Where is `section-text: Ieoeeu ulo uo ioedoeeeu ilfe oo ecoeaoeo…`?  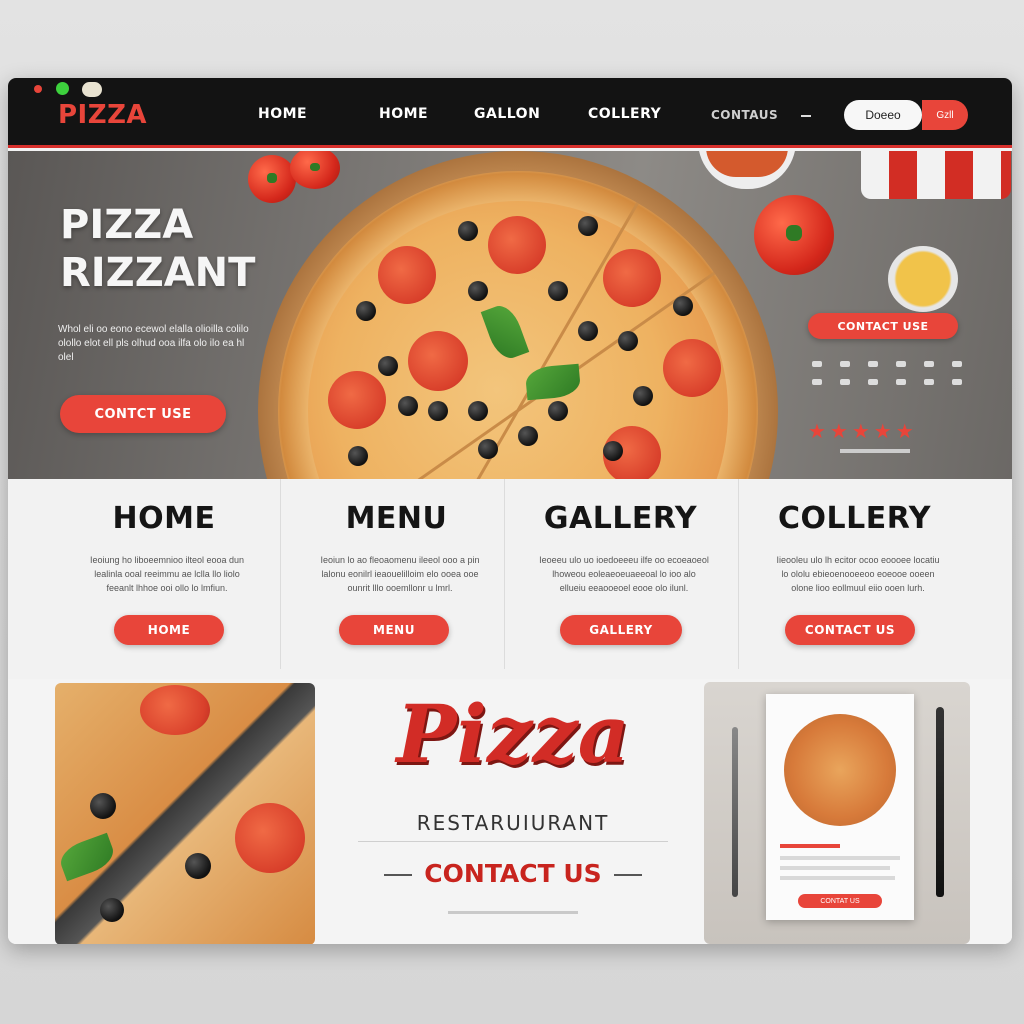 section-text: Ieoeeu ulo uo ioedoeeeu ilfe oo ecoeaoeo… is located at coordinates (624, 574).